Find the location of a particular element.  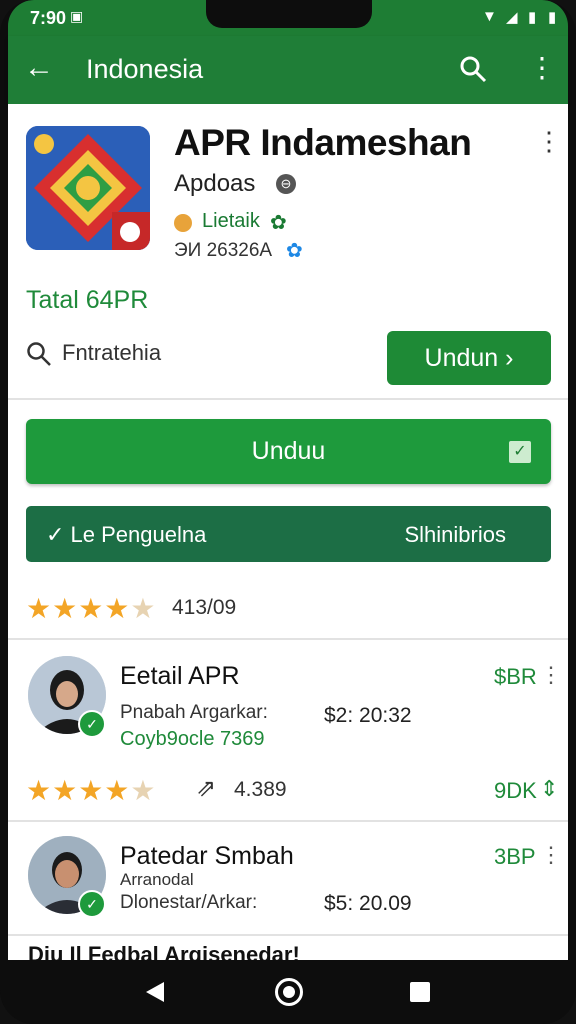

info-bar-right: Slhinibrios is located at coordinates (455, 534).